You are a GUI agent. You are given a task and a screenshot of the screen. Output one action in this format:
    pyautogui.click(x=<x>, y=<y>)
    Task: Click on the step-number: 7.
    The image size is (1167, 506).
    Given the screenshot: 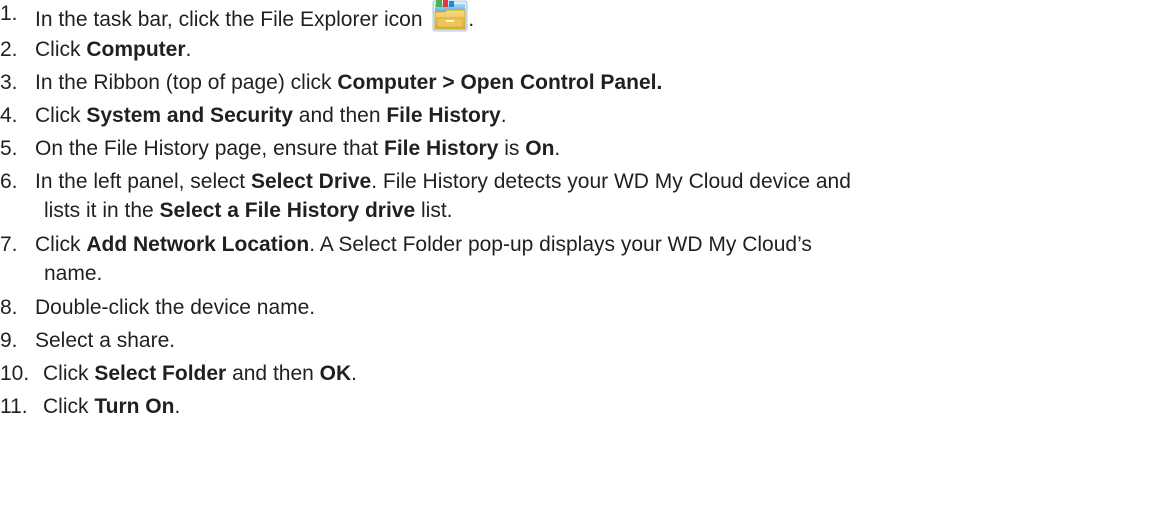 What is the action you would take?
    pyautogui.click(x=9, y=244)
    